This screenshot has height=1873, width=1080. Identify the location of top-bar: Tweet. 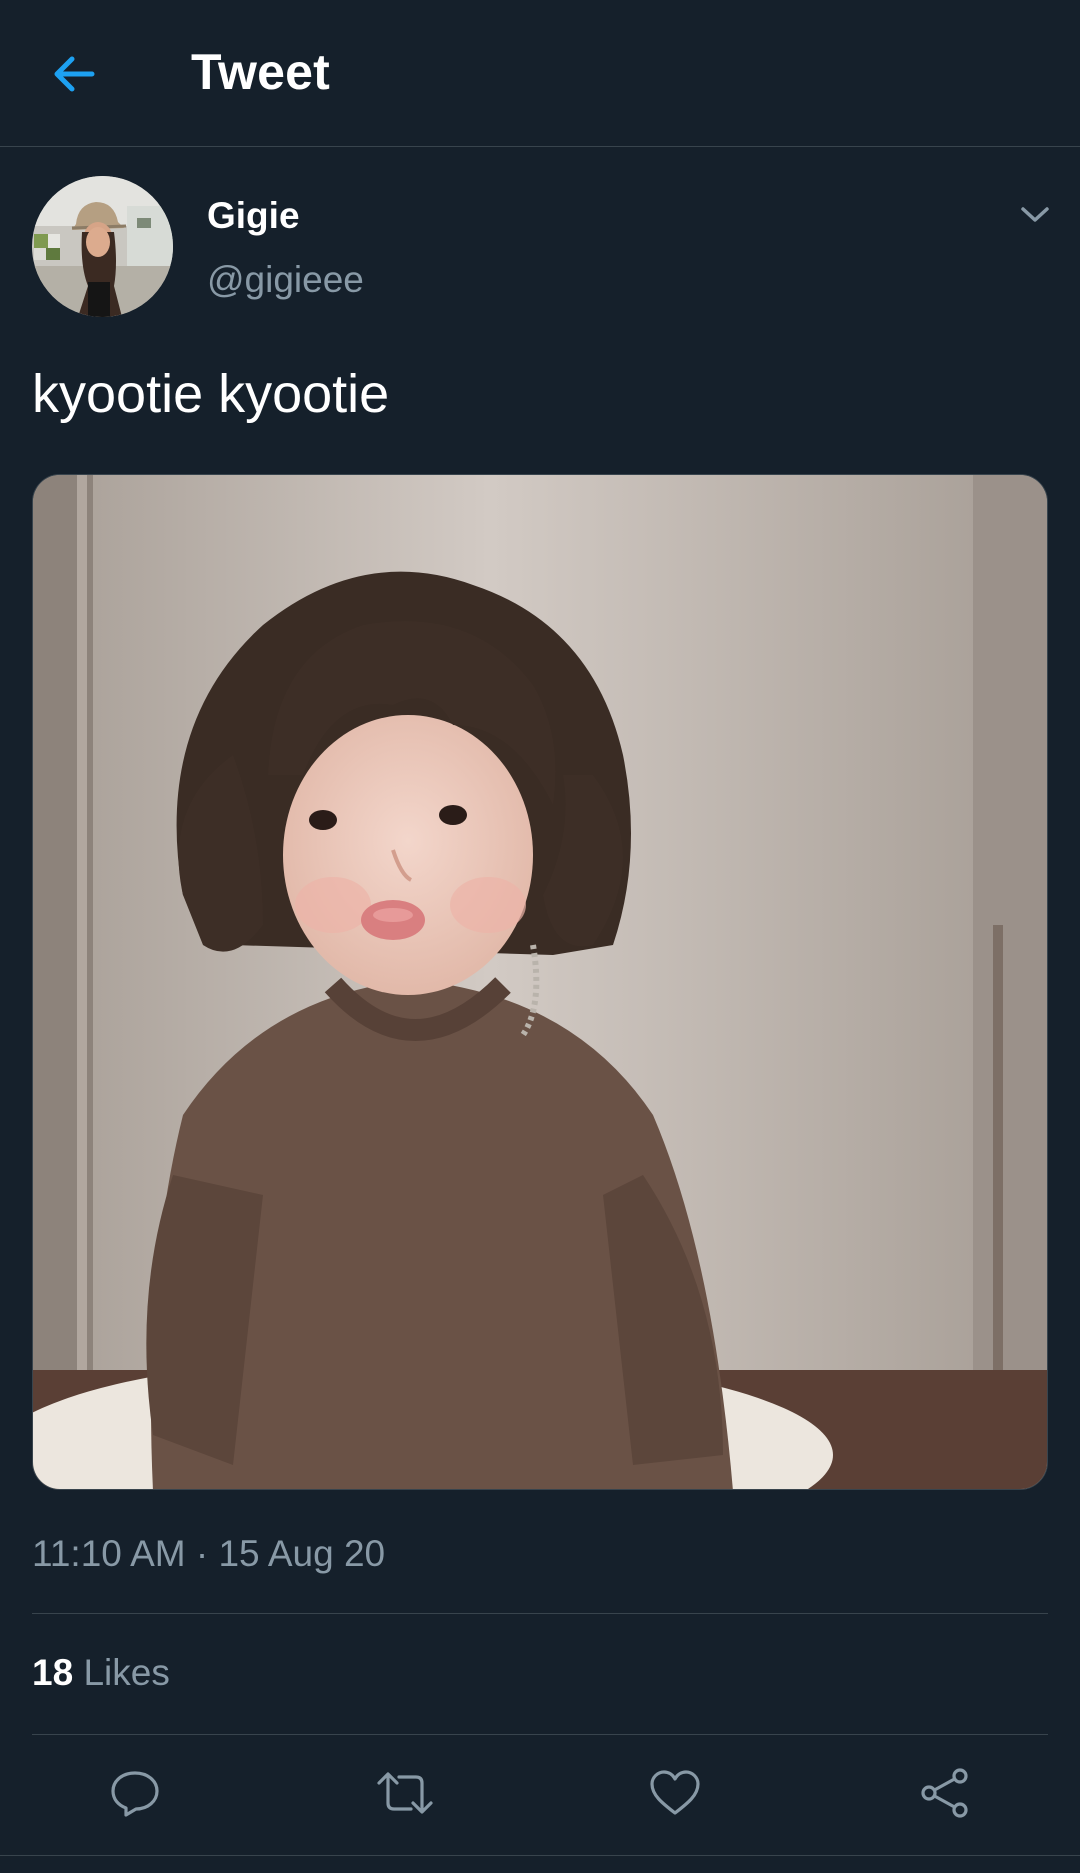
(540, 73).